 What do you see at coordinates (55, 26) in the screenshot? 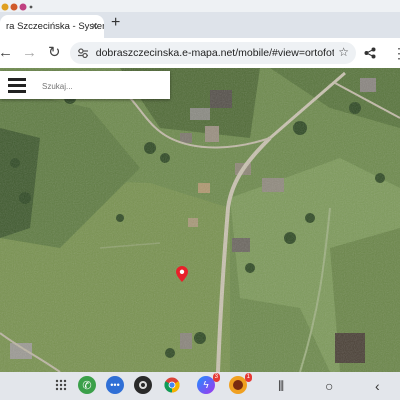
I see `tab-title: ra Szczecińska - System` at bounding box center [55, 26].